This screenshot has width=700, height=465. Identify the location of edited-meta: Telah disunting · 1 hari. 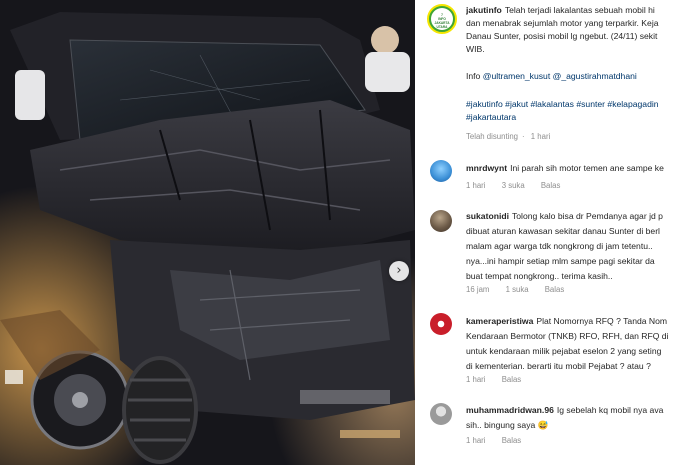
(508, 136).